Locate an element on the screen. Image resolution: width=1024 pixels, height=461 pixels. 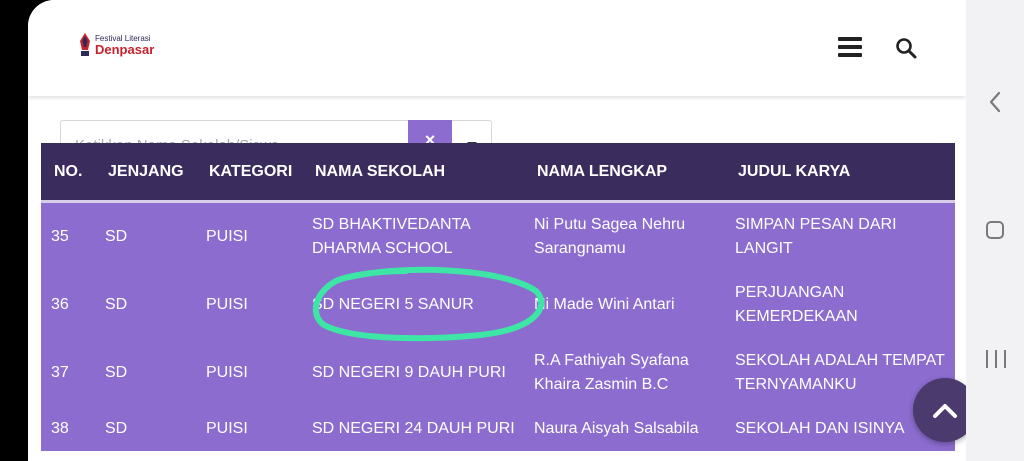
cell-nama-sekolah: SD BHAKTIVEDANTA DHARMA SCHOOL is located at coordinates (391, 236).